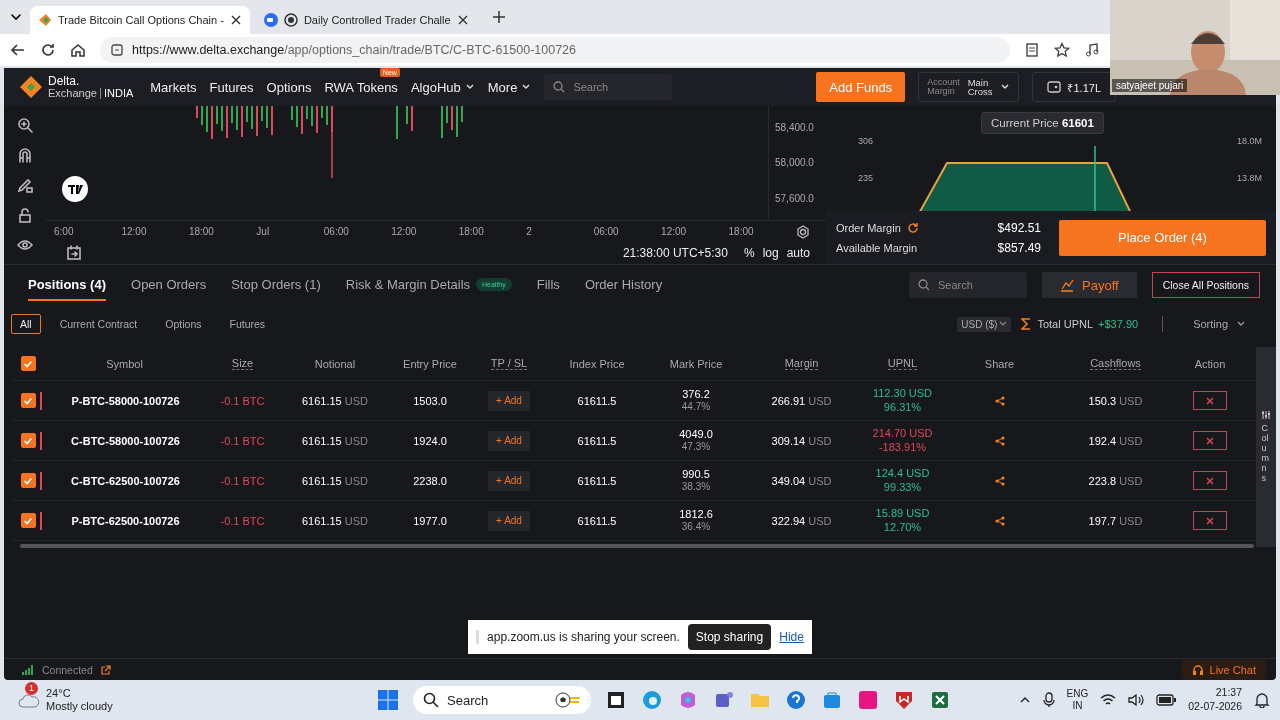 This screenshot has height=720, width=1280. Describe the element at coordinates (431, 700) in the screenshot. I see `search-icon` at that location.